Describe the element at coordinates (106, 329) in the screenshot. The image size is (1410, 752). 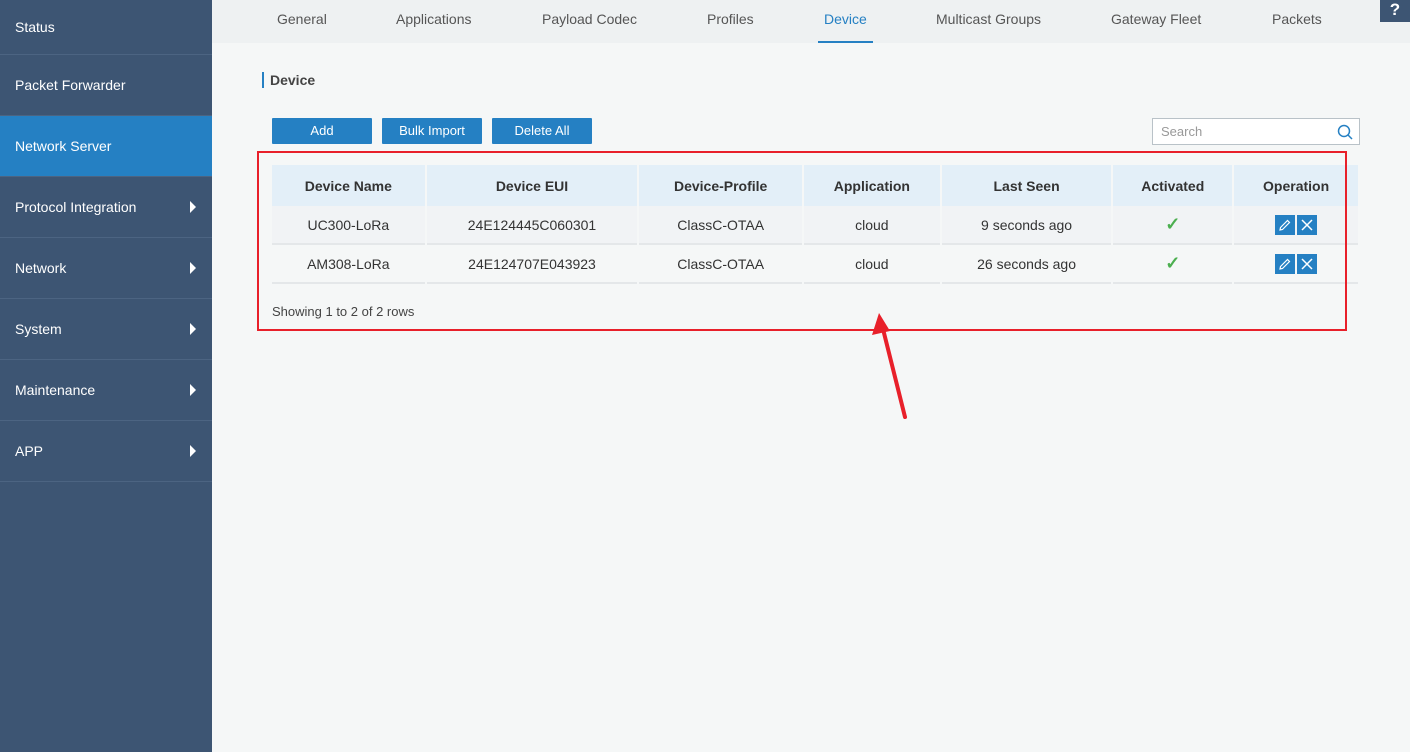
I see `sidebar-item-system: System` at that location.